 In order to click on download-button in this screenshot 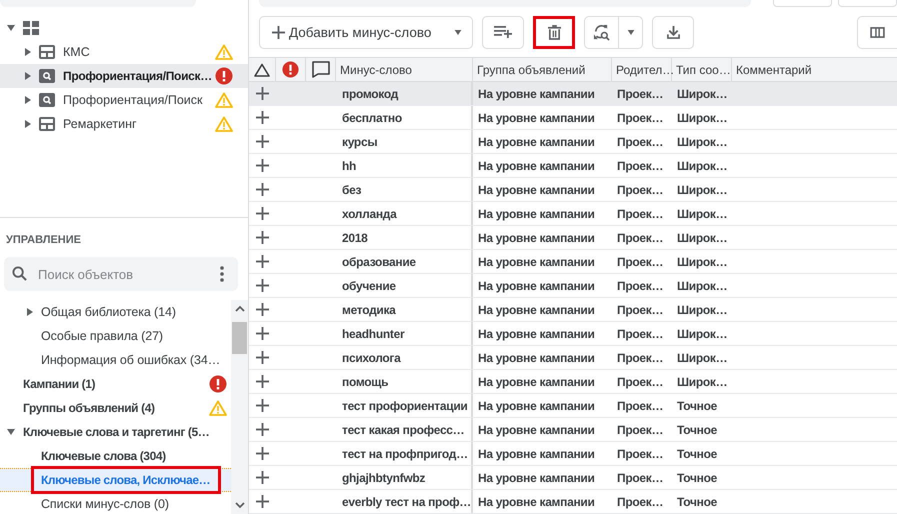, I will do `click(673, 32)`.